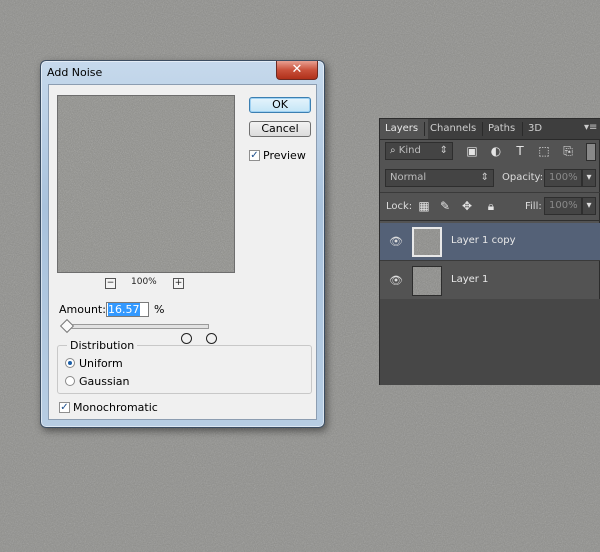 This screenshot has height=552, width=600. I want to click on tab-3d: 3D, so click(535, 129).